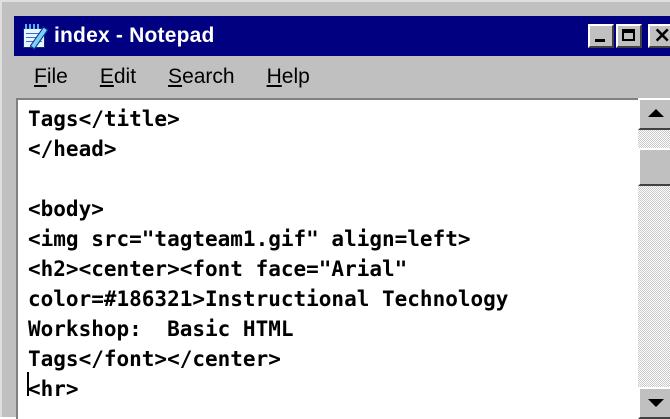  What do you see at coordinates (288, 77) in the screenshot?
I see `menu-help: Help` at bounding box center [288, 77].